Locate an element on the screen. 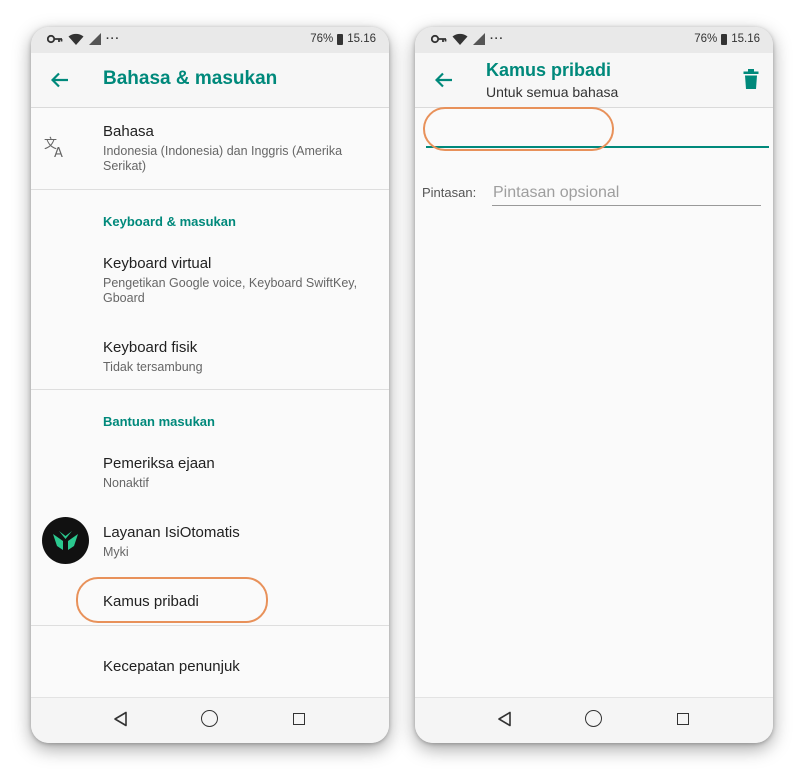  virtual-keyboard-title: Keyboard virtual is located at coordinates (157, 263).